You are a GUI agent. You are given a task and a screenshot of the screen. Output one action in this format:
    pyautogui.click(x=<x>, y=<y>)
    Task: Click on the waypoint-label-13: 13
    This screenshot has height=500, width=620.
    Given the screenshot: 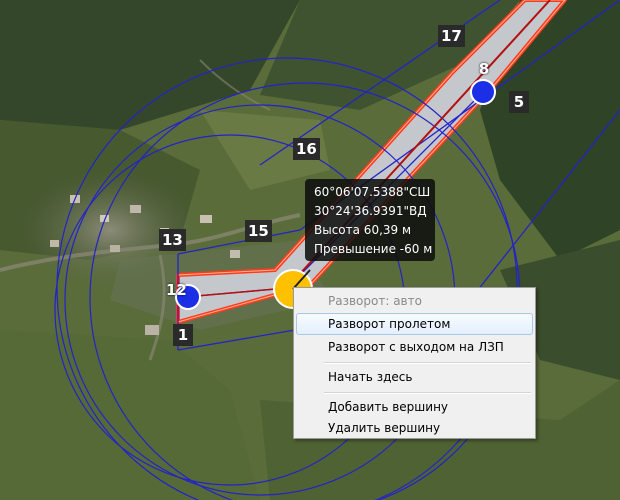 What is the action you would take?
    pyautogui.click(x=172, y=240)
    